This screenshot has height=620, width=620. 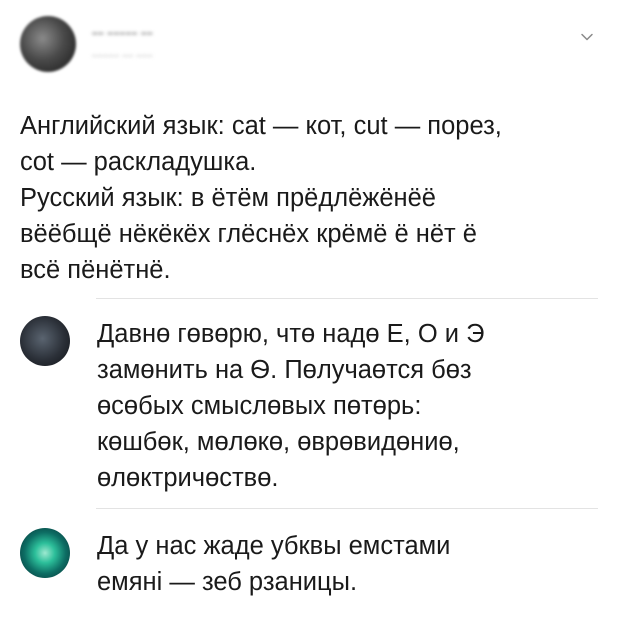 I want to click on tweet-text-line: вёёбщё нёкёкёх глёснёх крёмё ё нёт ё, so click(x=248, y=234).